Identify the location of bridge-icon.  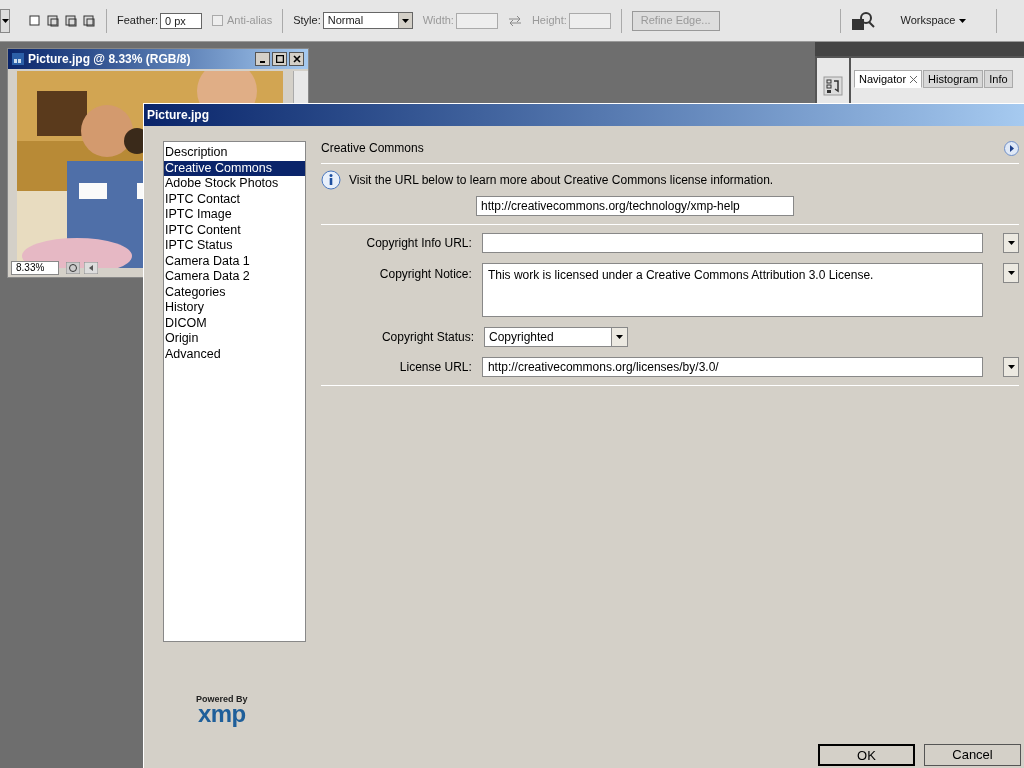
(862, 20).